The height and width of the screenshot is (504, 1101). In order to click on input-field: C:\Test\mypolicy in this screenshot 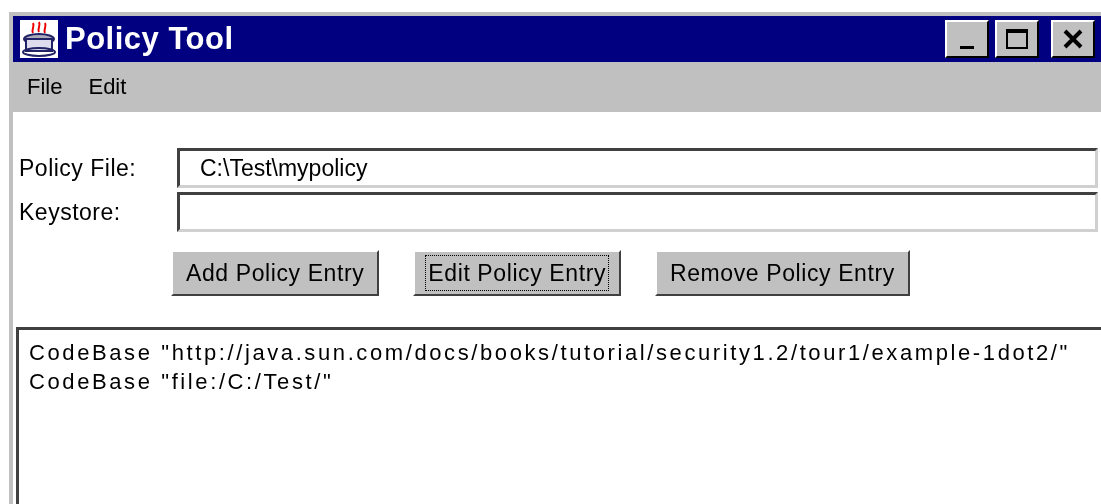, I will do `click(637, 168)`.